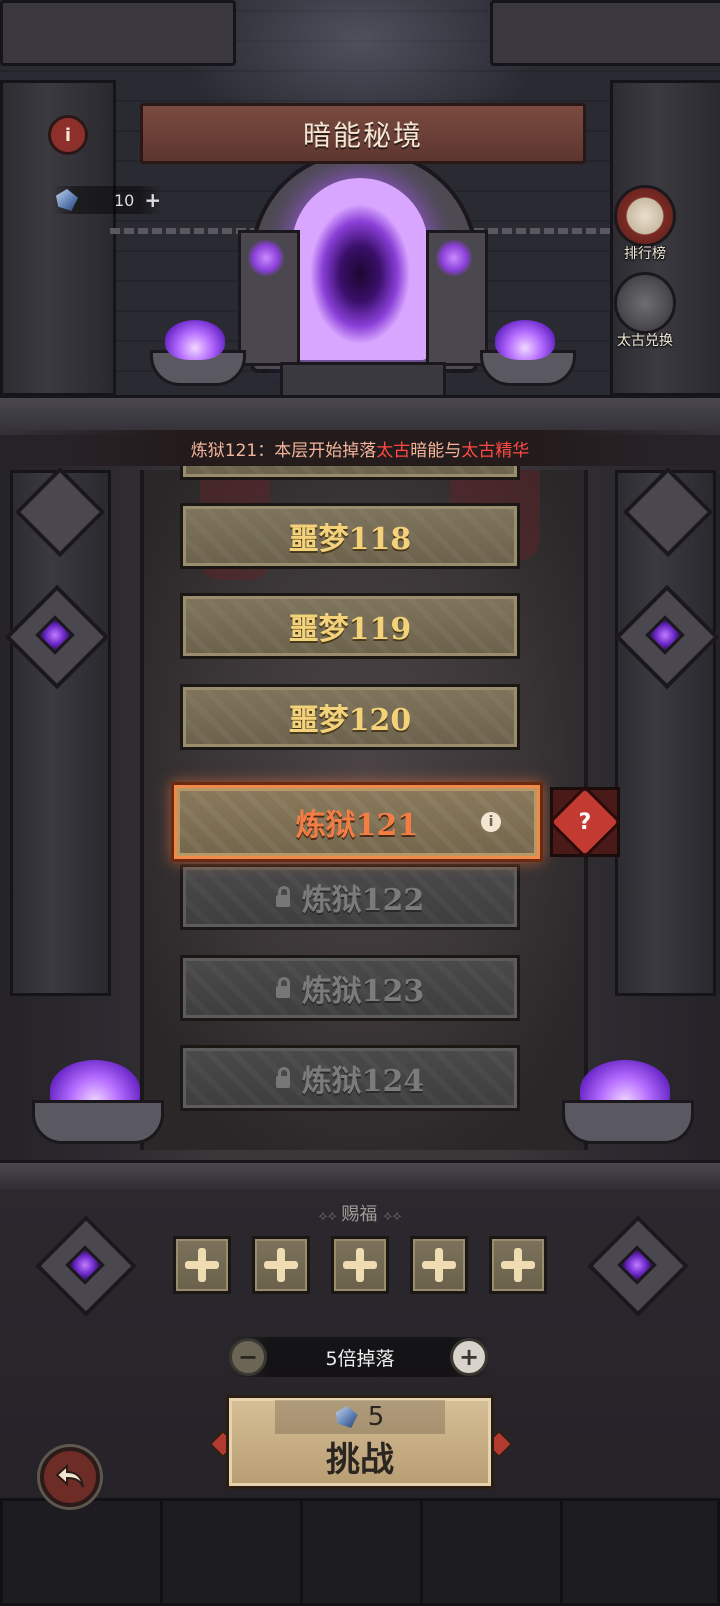 The image size is (720, 1606). Describe the element at coordinates (436, 450) in the screenshot. I see `drop-info-mid: 暗能与` at that location.